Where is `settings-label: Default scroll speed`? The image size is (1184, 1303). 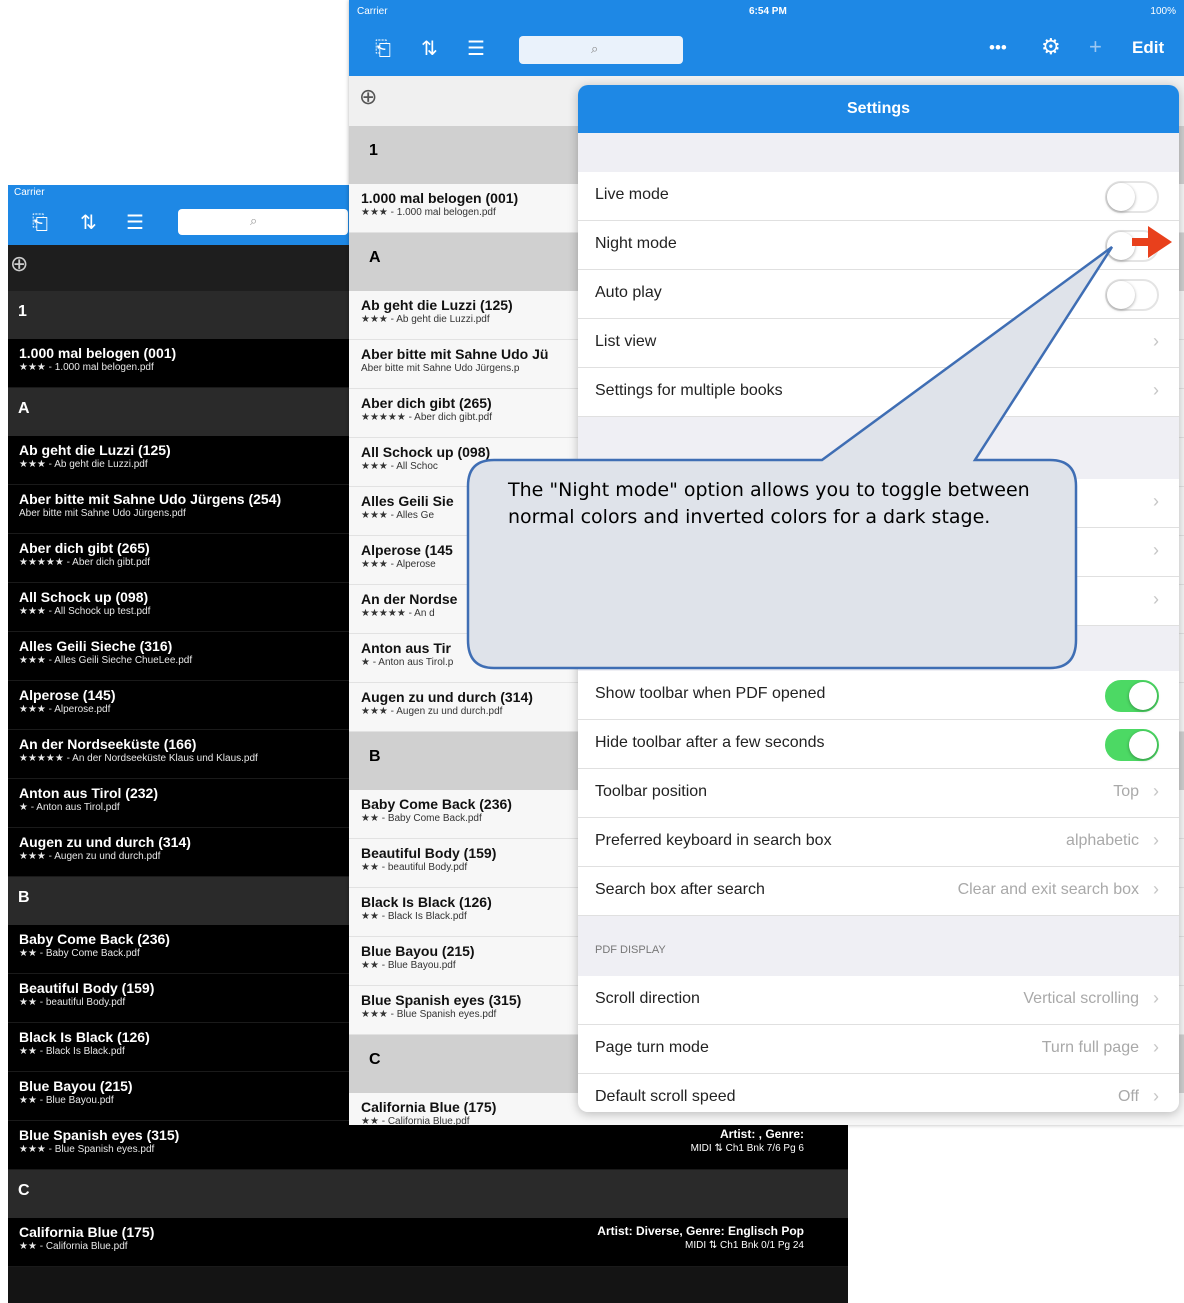 settings-label: Default scroll speed is located at coordinates (665, 1096).